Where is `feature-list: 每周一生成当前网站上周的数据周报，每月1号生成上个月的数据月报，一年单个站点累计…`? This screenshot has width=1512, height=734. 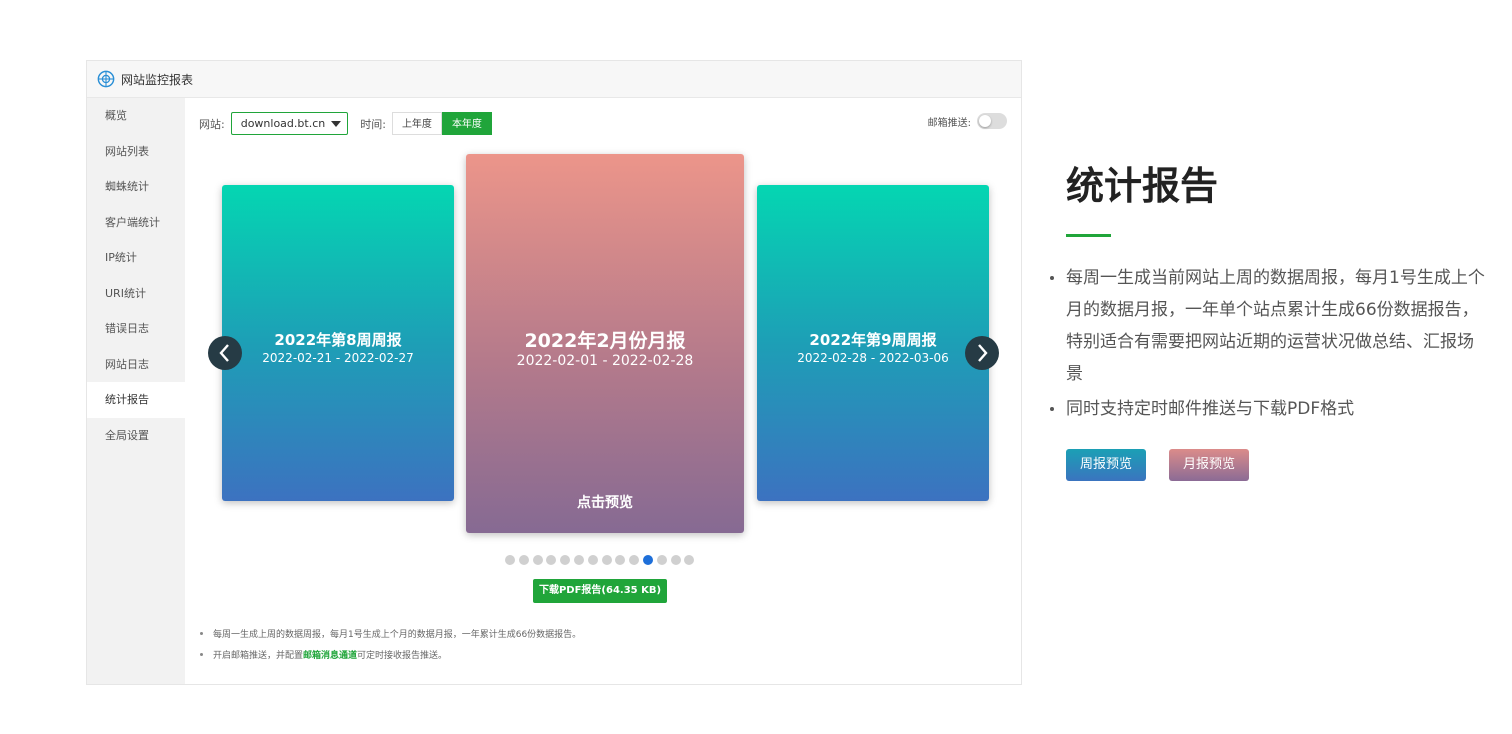
feature-list: 每周一生成当前网站上周的数据周报，每月1号生成上个月的数据月报，一年单个站点累计… is located at coordinates (1268, 345).